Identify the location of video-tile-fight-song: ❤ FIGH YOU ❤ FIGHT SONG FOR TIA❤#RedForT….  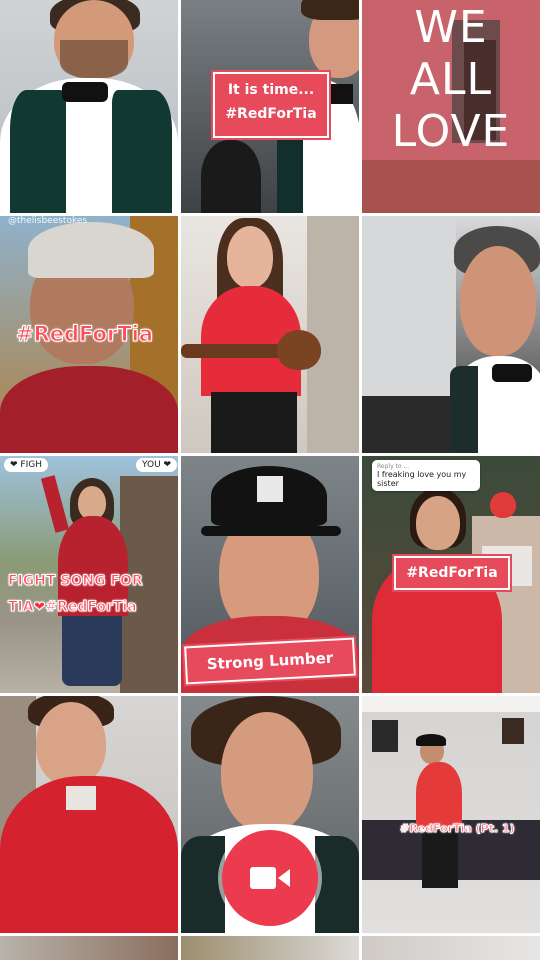
(89, 574).